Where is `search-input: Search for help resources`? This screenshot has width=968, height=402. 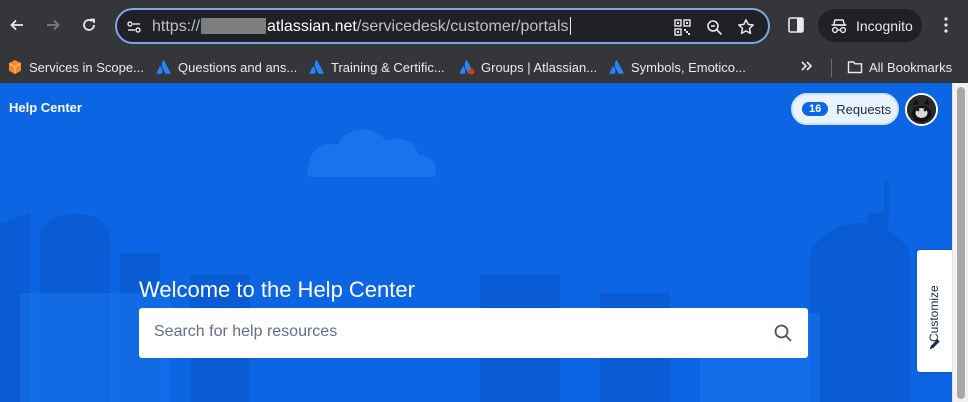
search-input: Search for help resources is located at coordinates (473, 333).